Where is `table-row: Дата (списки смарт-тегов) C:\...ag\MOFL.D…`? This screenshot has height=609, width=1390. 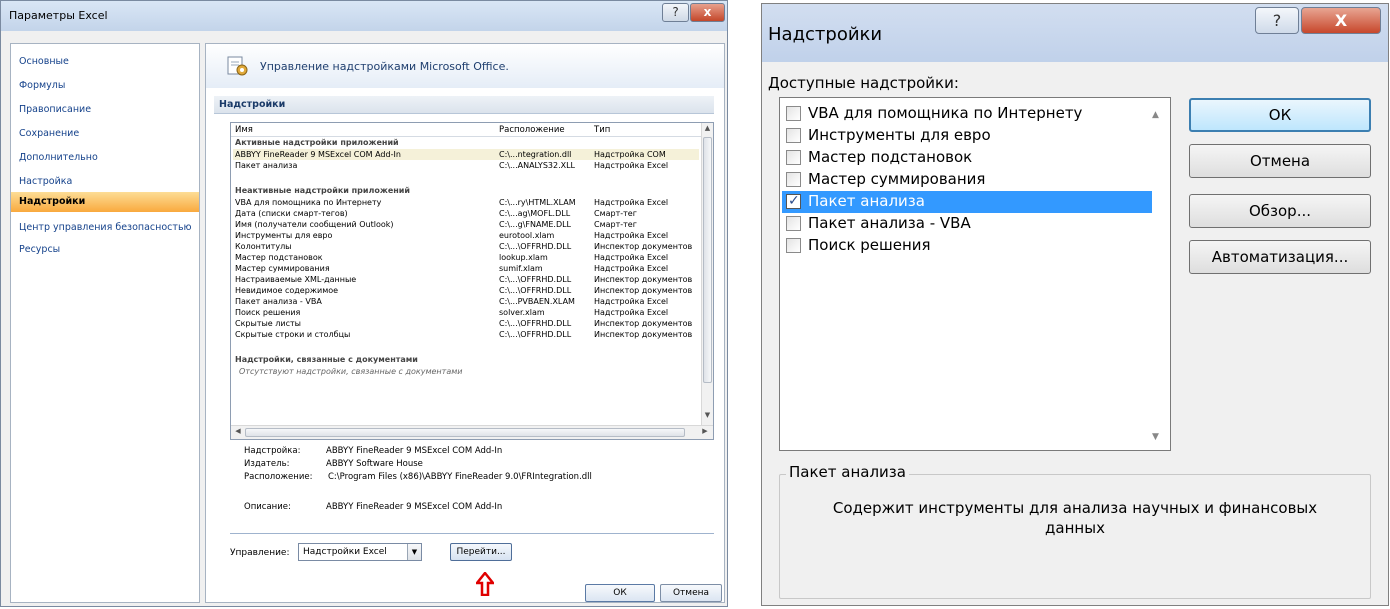 table-row: Дата (списки смарт-тегов) C:\...ag\MOFL.D… is located at coordinates (466, 213).